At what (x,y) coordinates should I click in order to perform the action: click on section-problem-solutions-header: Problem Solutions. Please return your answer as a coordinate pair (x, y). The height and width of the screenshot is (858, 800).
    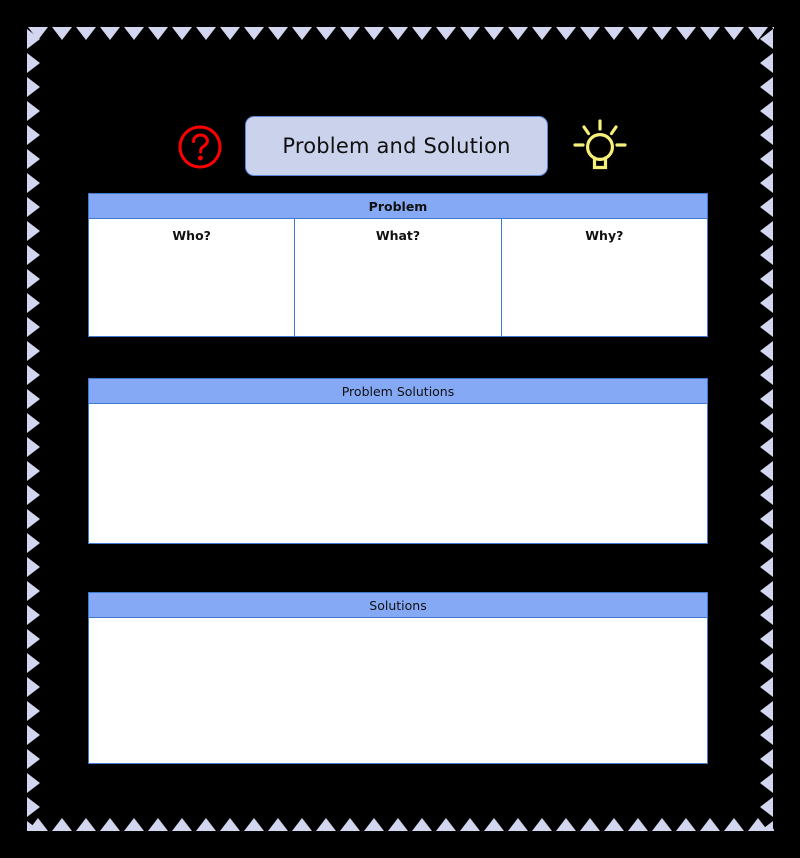
    Looking at the image, I should click on (398, 391).